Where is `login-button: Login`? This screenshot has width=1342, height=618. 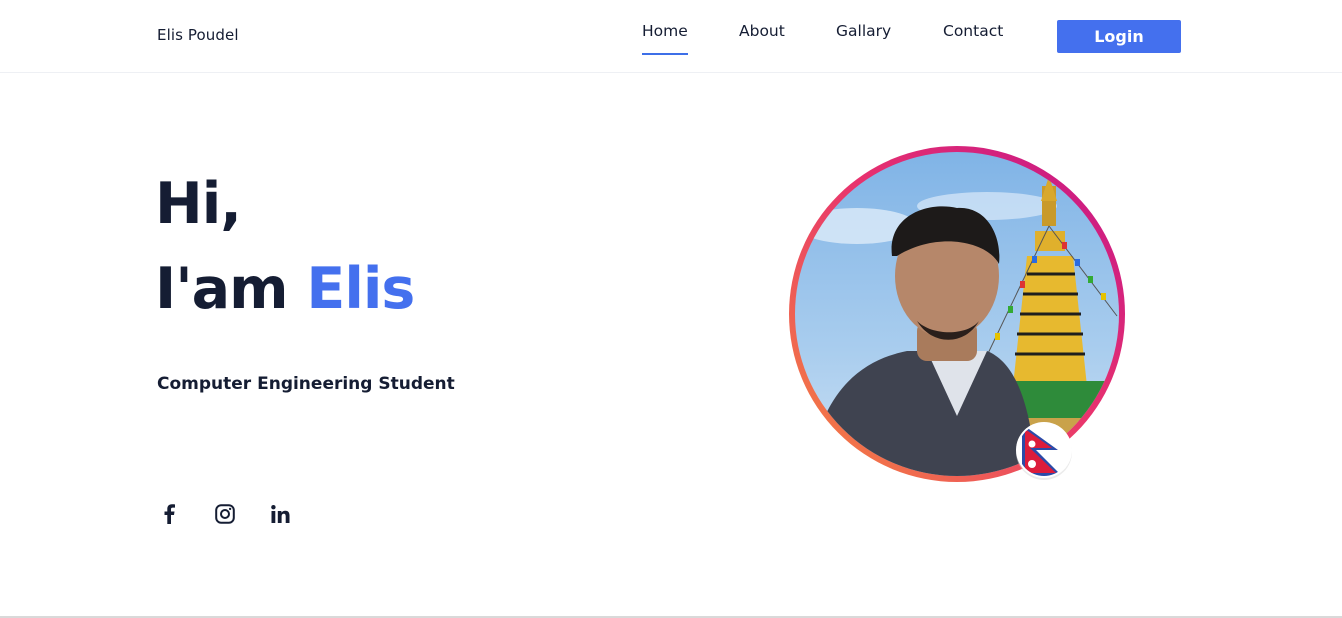 login-button: Login is located at coordinates (1119, 36).